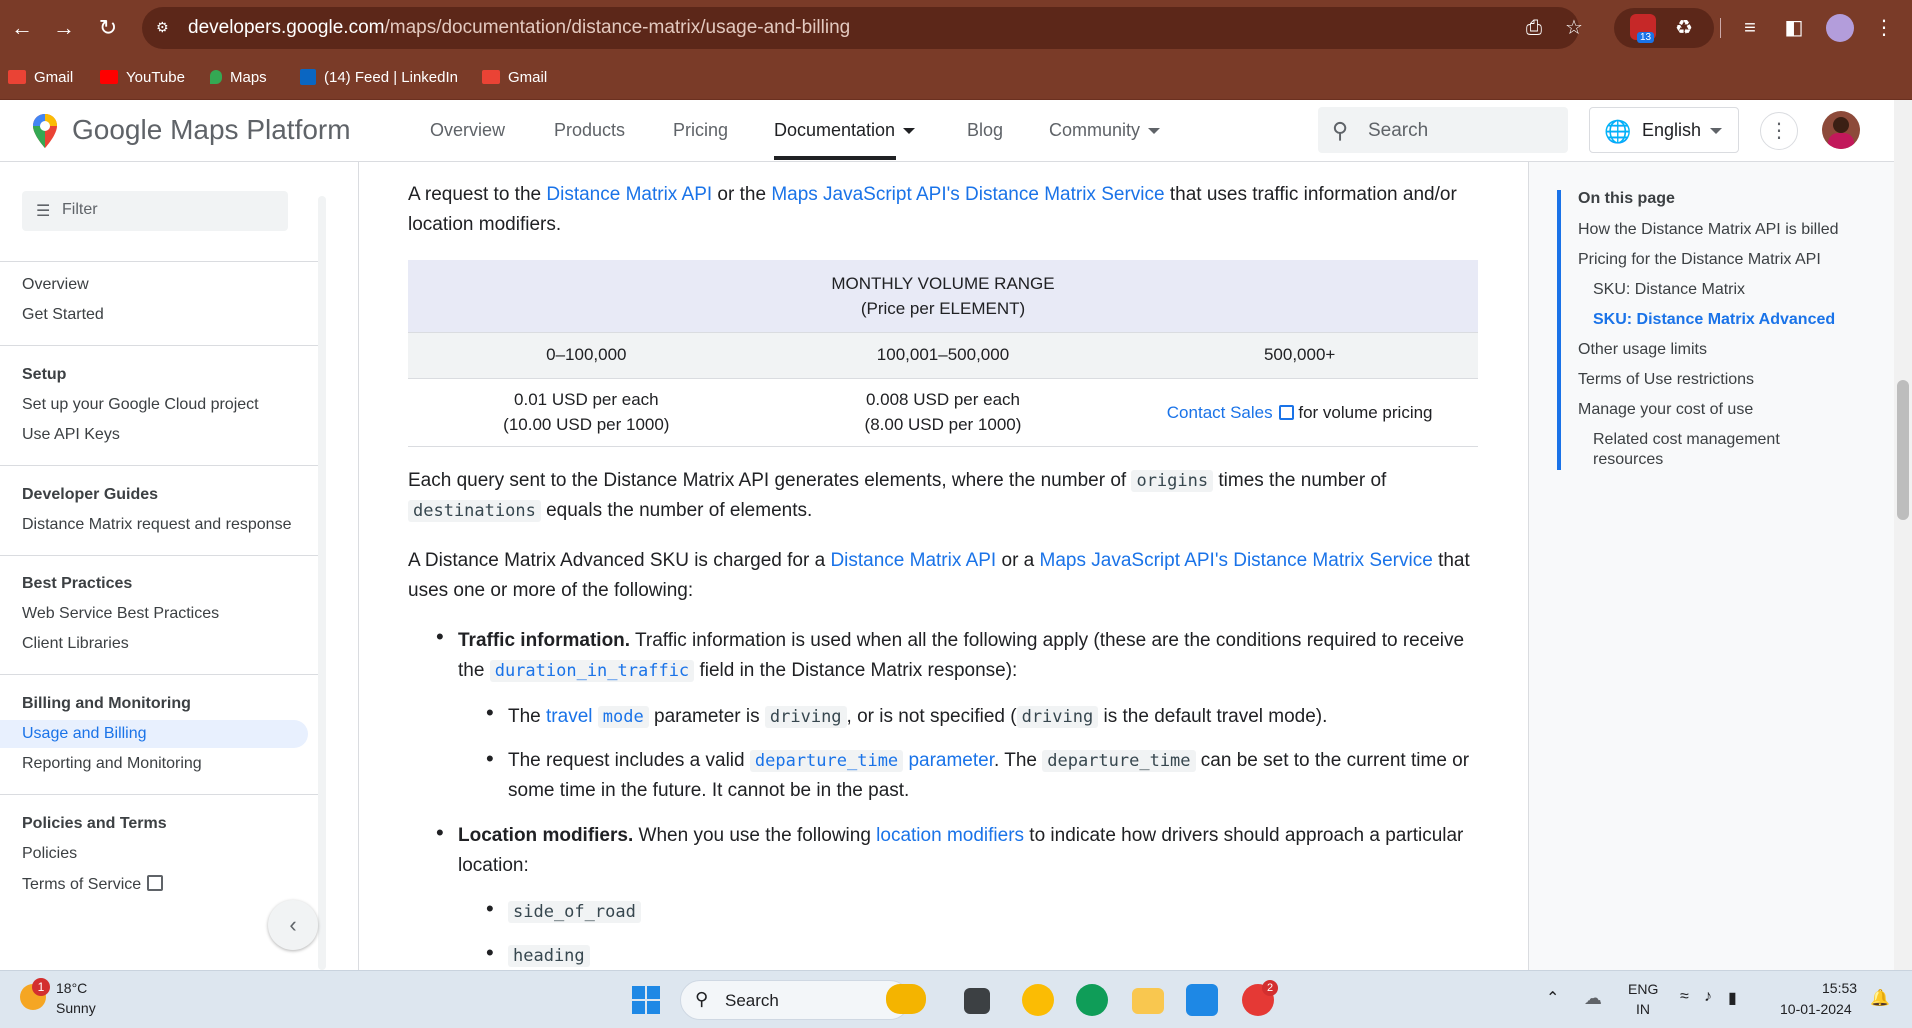  What do you see at coordinates (1903, 450) in the screenshot?
I see `scrollbar-thumb` at bounding box center [1903, 450].